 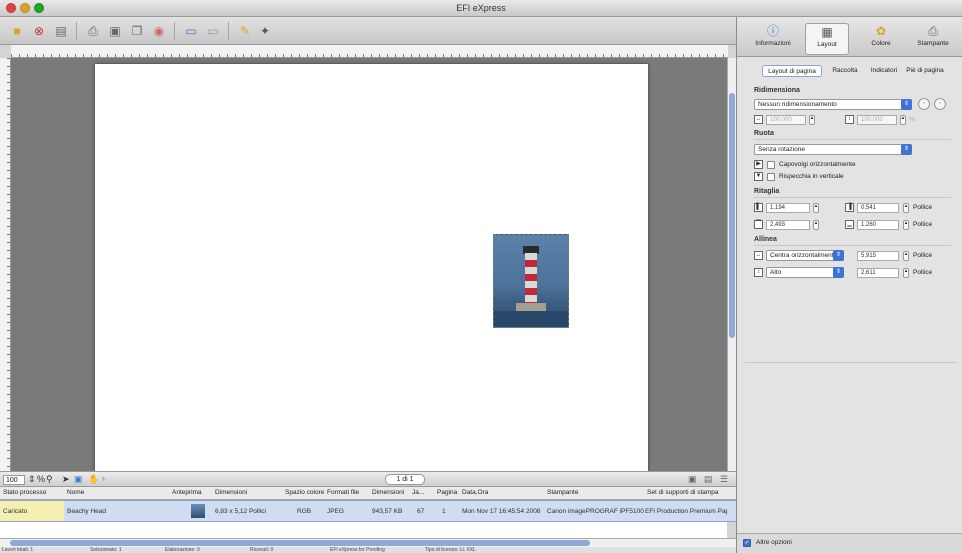 I want to click on subtab-pie-di-pagina: Piè di pagina, so click(x=925, y=71).